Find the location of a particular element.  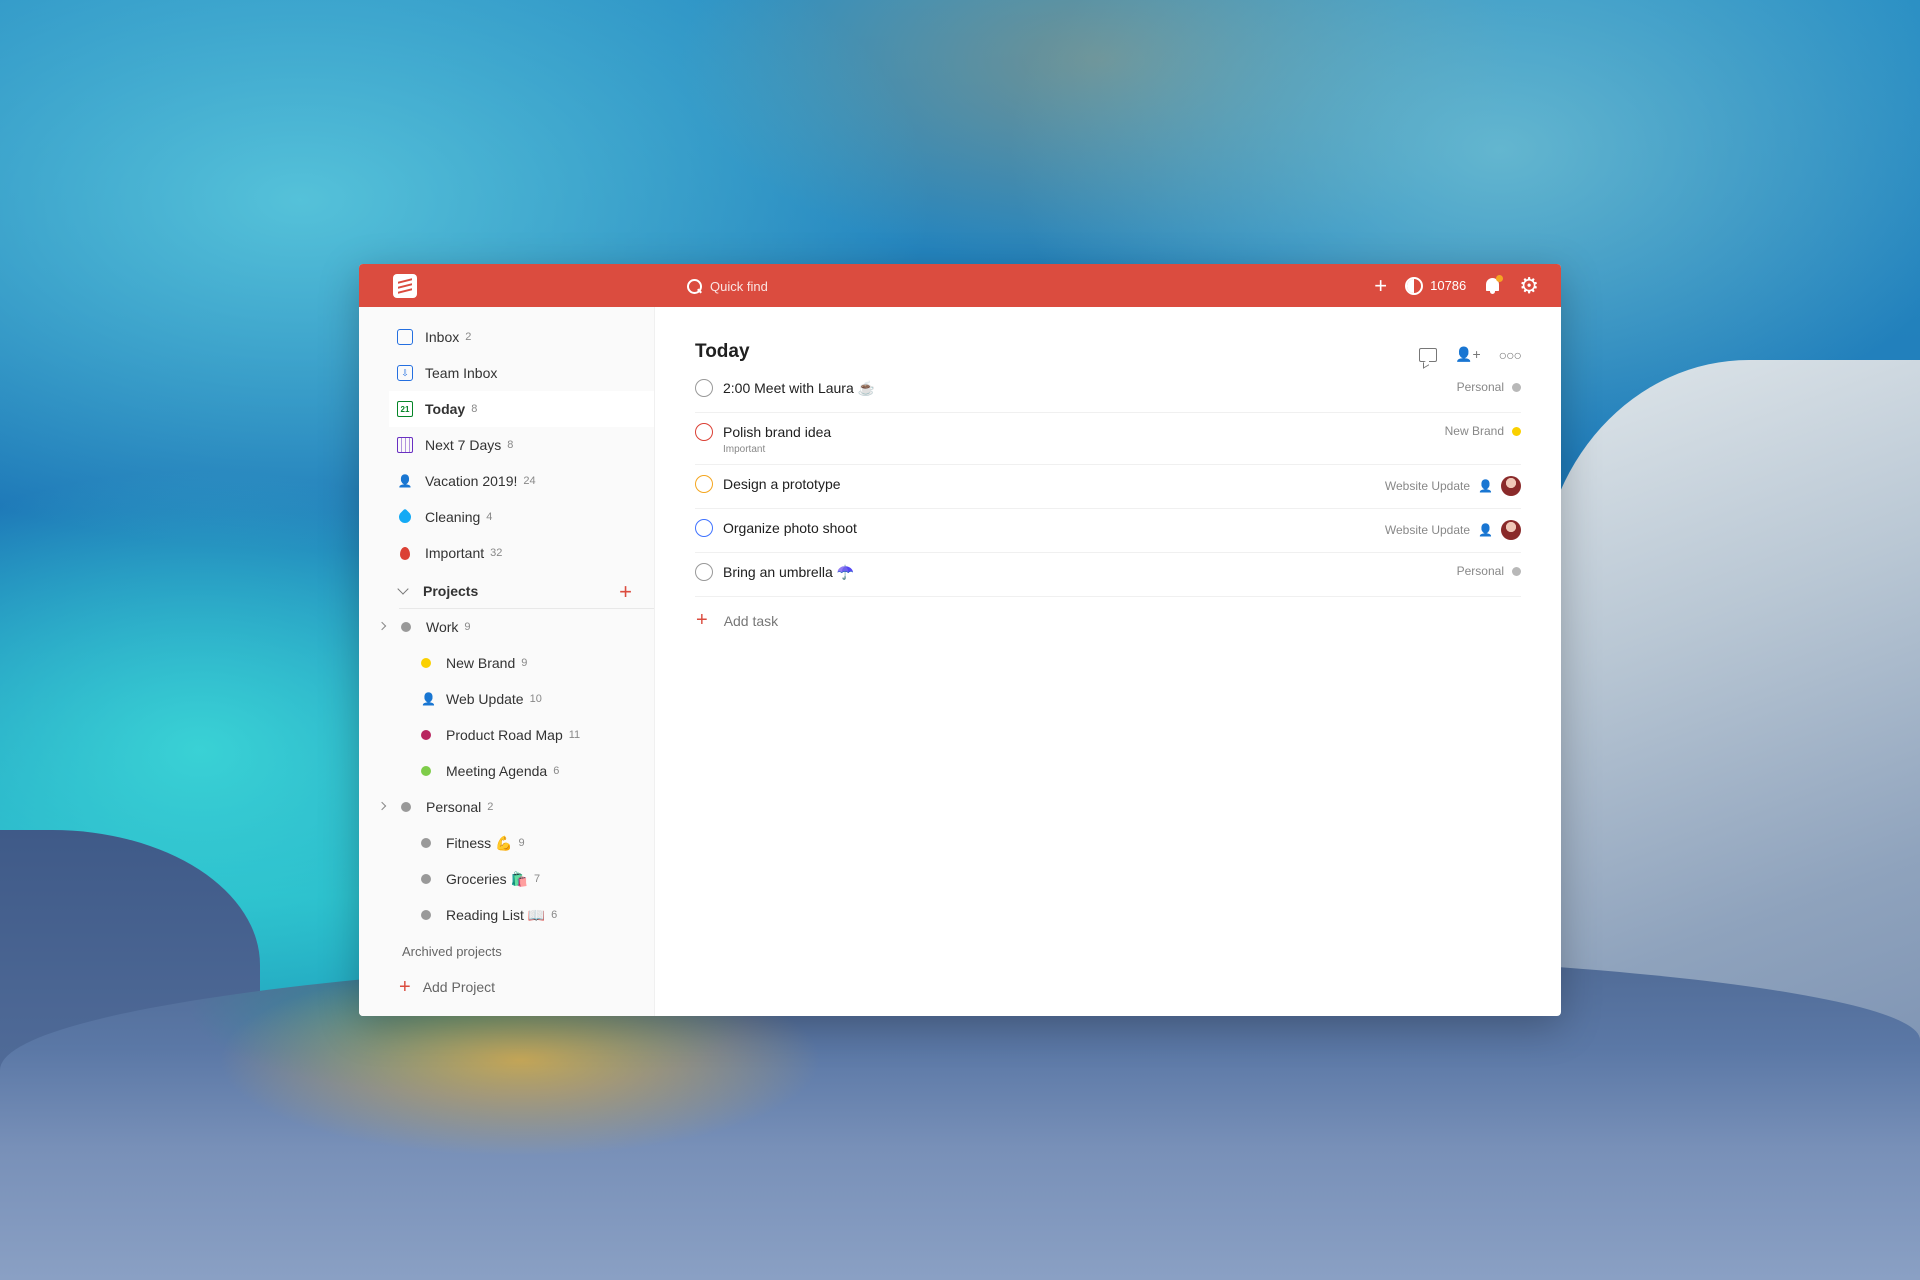

sidebar-item-vacation: 👤 Vacation 2019! 24 is located at coordinates (506, 481).